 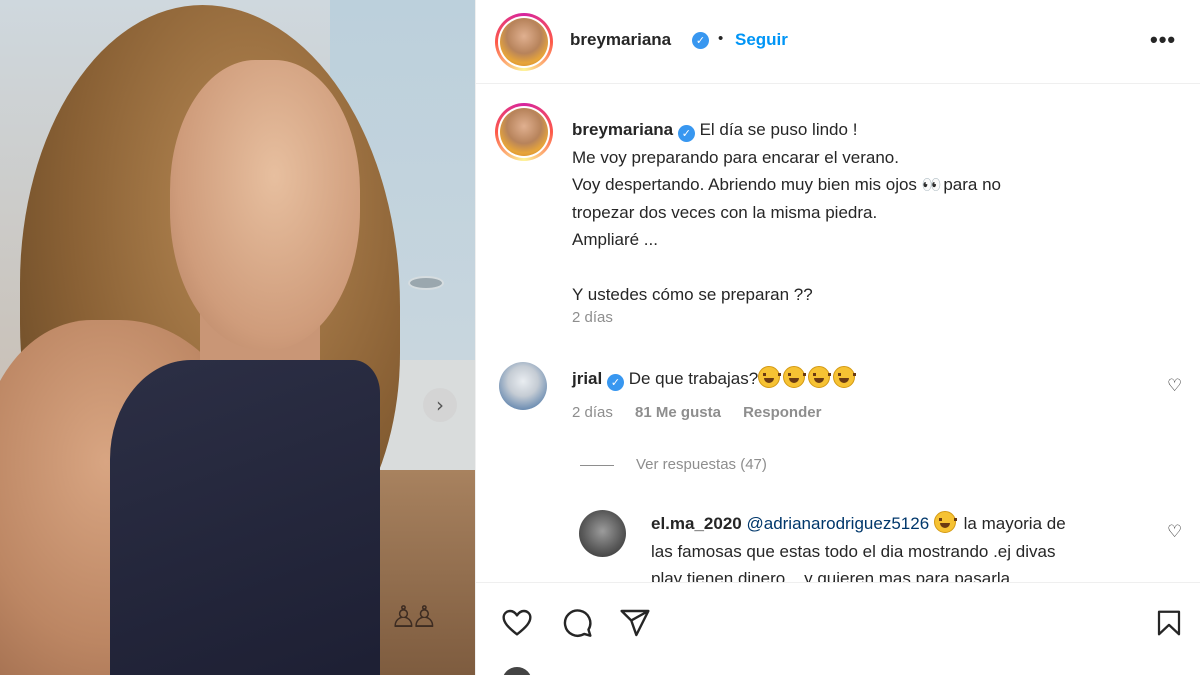 What do you see at coordinates (837, 523) in the screenshot?
I see `mention-link: @adrianarodriguez5126` at bounding box center [837, 523].